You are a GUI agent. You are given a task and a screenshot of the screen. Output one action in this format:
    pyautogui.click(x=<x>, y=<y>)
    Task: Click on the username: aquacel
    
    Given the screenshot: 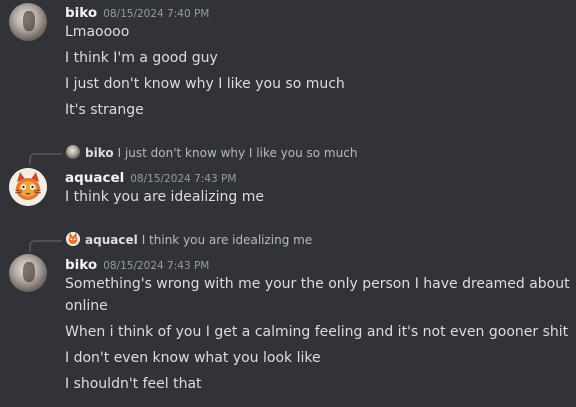 What is the action you would take?
    pyautogui.click(x=94, y=178)
    